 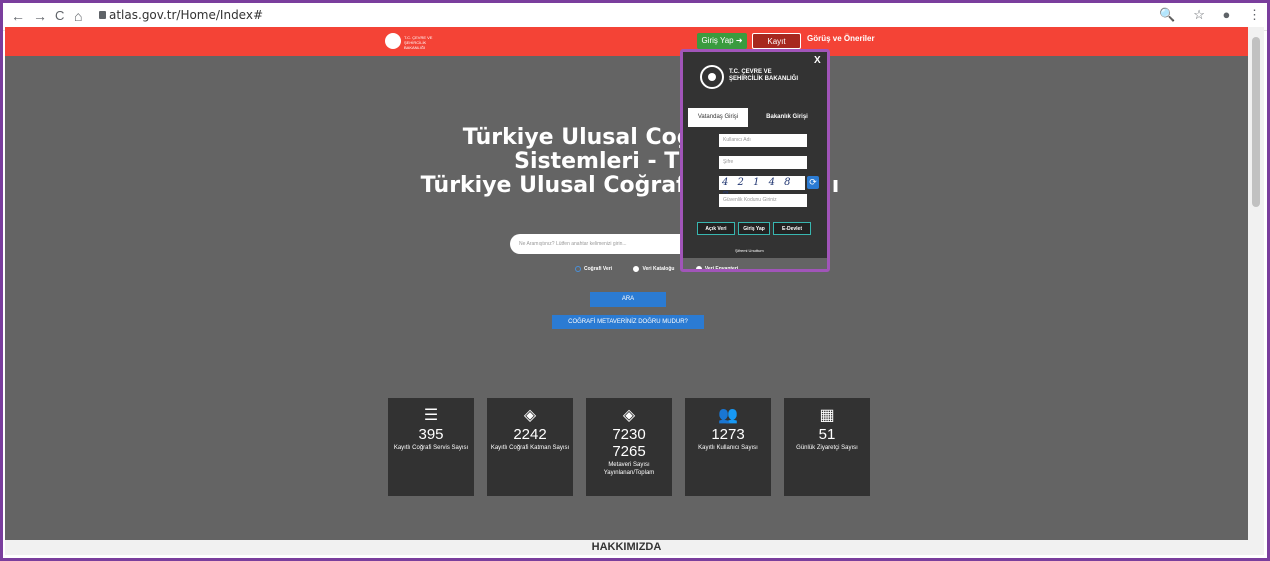 What do you see at coordinates (186, 15) in the screenshot?
I see `address-bar: atlas.gov.tr/Home/Index#` at bounding box center [186, 15].